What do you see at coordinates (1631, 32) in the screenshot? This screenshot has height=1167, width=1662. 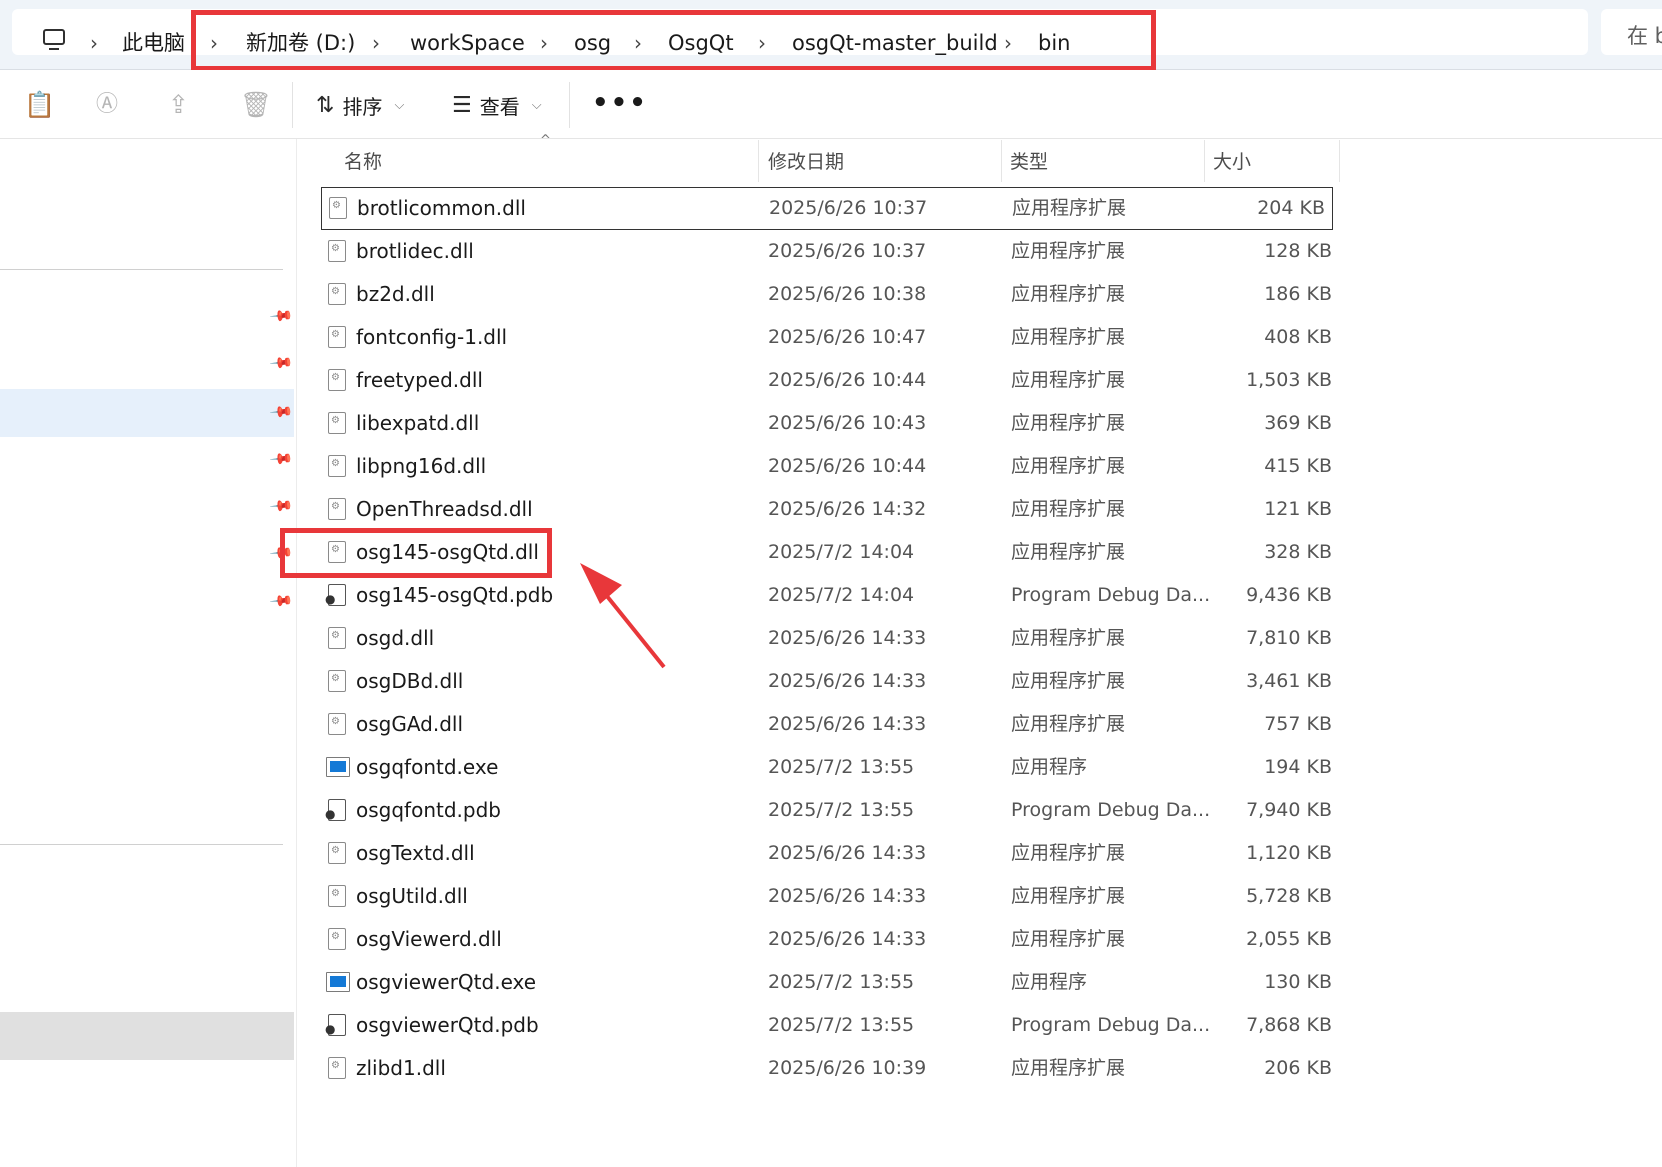 I see `search-box: 在 b` at bounding box center [1631, 32].